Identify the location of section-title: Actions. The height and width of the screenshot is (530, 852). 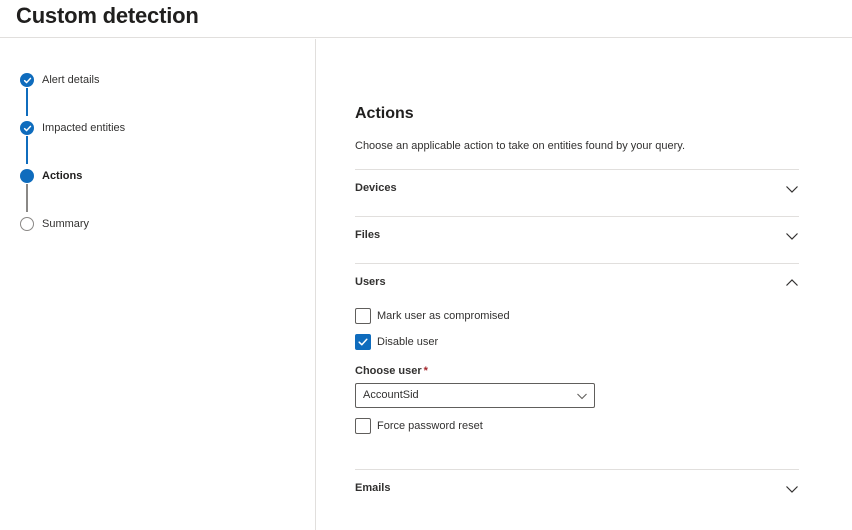
(384, 113).